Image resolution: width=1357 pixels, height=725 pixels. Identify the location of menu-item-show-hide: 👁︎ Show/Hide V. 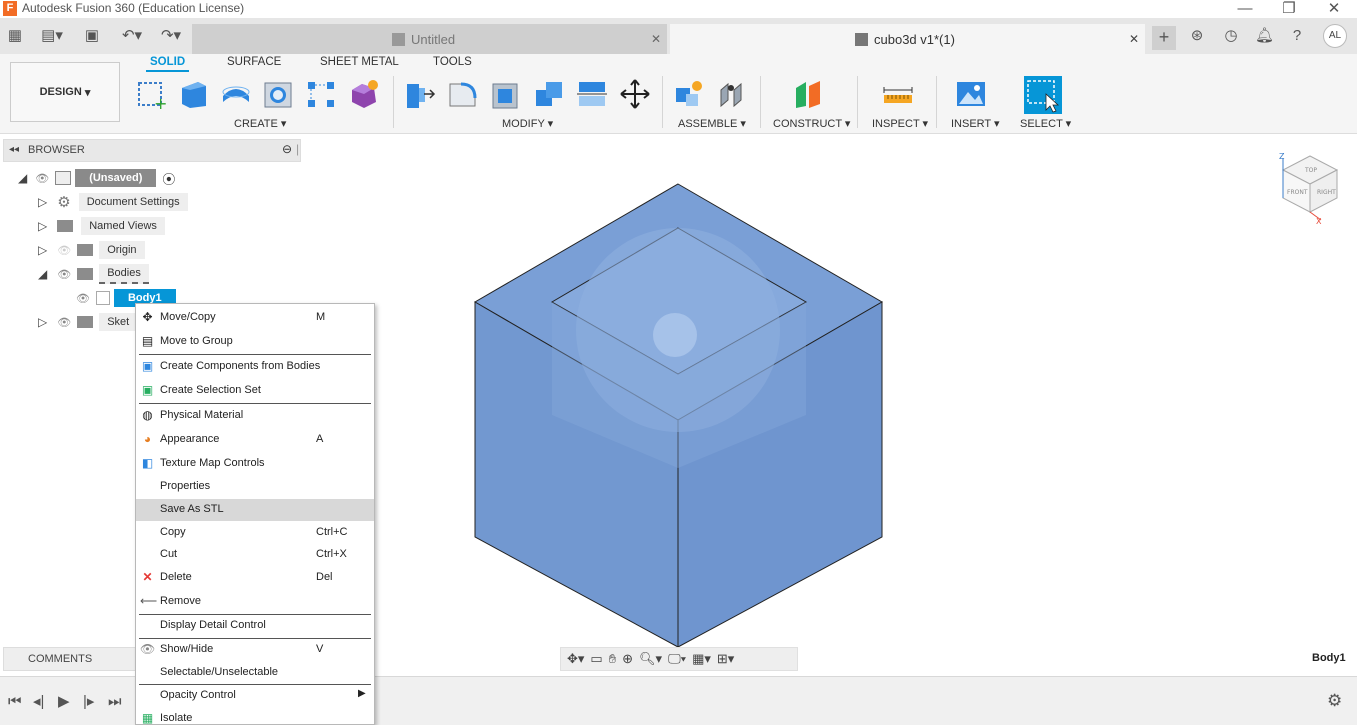
(255, 650).